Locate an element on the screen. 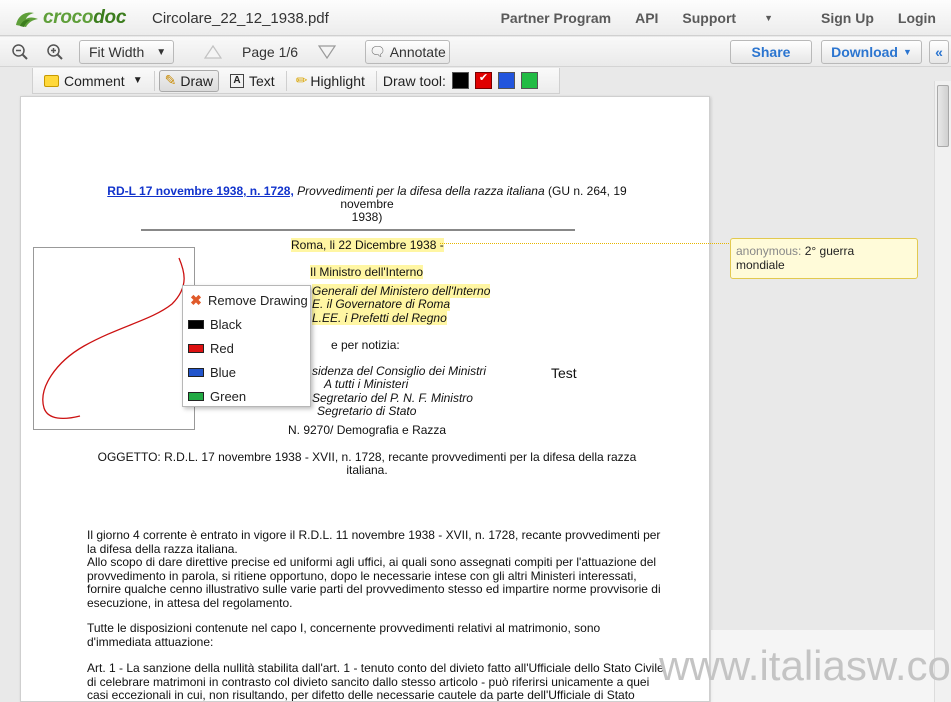  draw-tool-button: ✎ Draw is located at coordinates (188, 80).